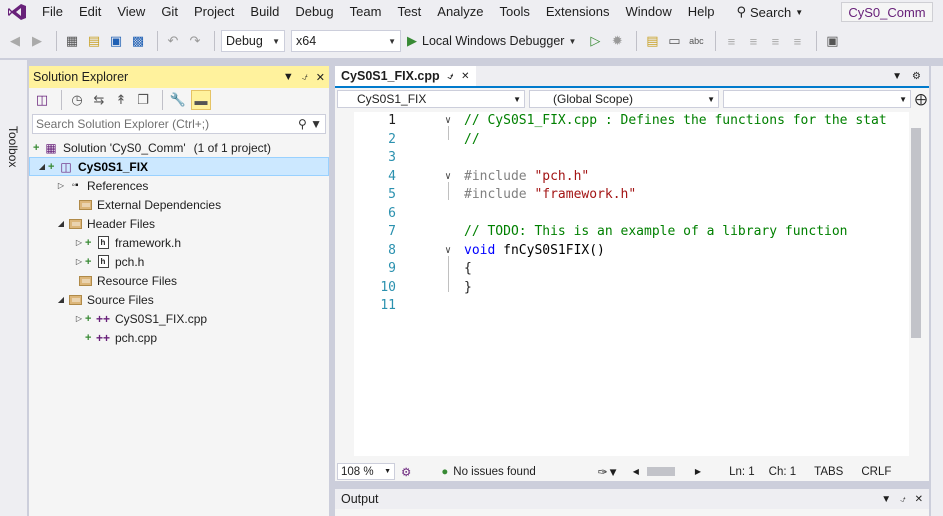 The height and width of the screenshot is (516, 943). Describe the element at coordinates (14, 288) in the screenshot. I see `toolbox-tab: Toolbox` at that location.